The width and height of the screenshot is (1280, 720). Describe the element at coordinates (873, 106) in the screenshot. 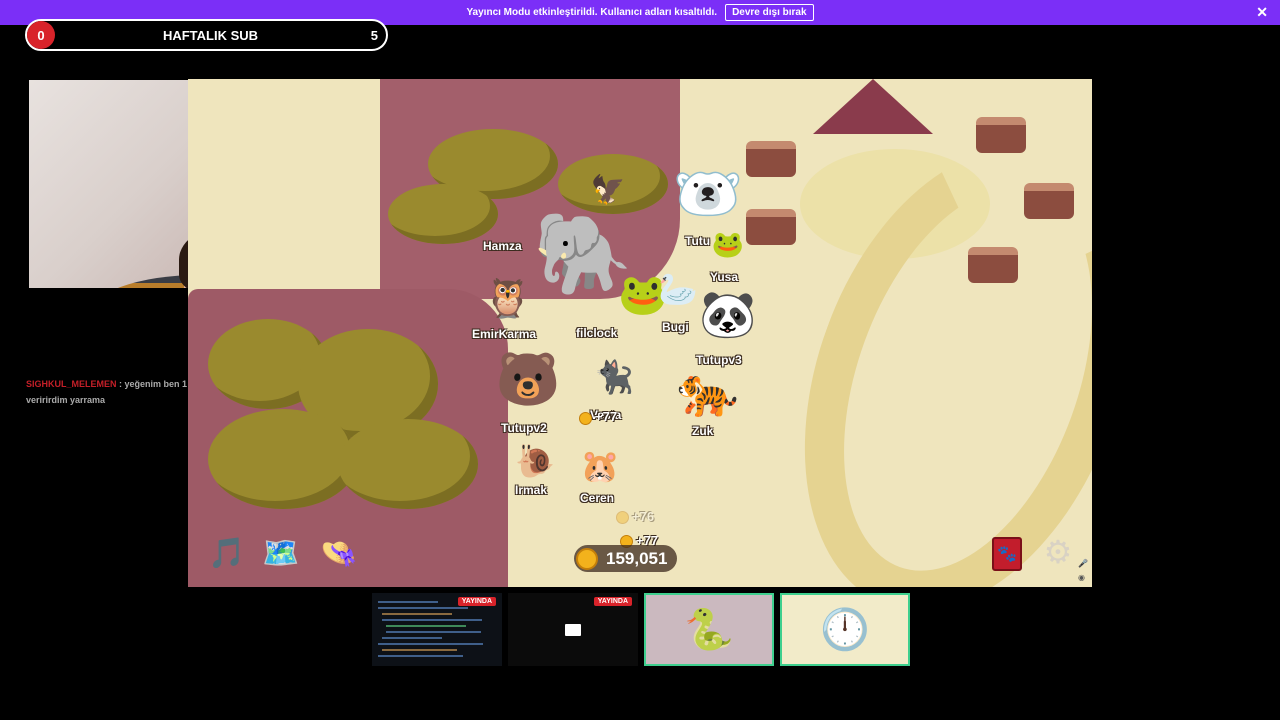

I see `tent` at that location.